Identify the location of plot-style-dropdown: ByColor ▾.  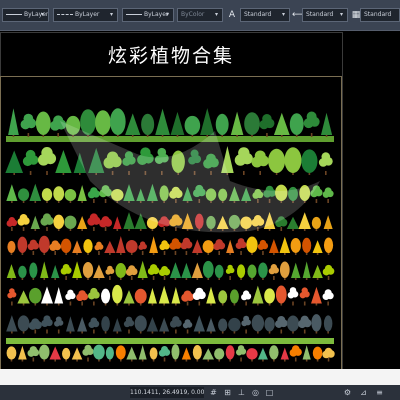
(200, 15).